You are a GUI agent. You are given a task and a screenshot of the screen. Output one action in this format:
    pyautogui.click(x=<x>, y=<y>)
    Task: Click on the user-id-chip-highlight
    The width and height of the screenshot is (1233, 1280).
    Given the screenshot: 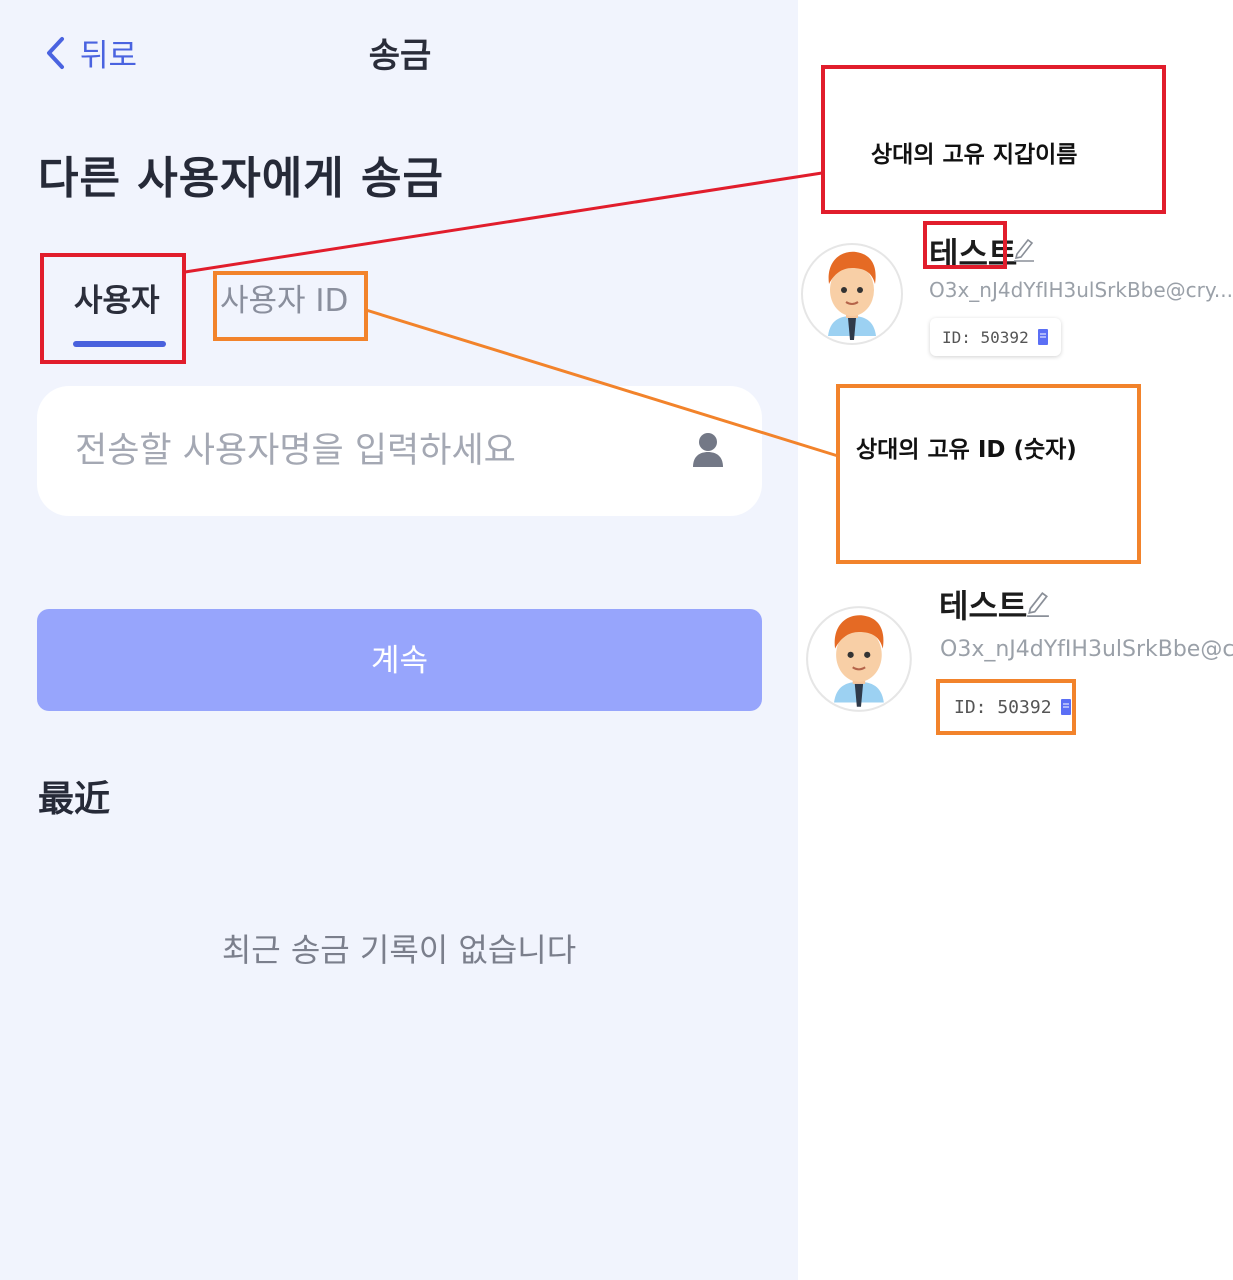 What is the action you would take?
    pyautogui.click(x=1006, y=707)
    